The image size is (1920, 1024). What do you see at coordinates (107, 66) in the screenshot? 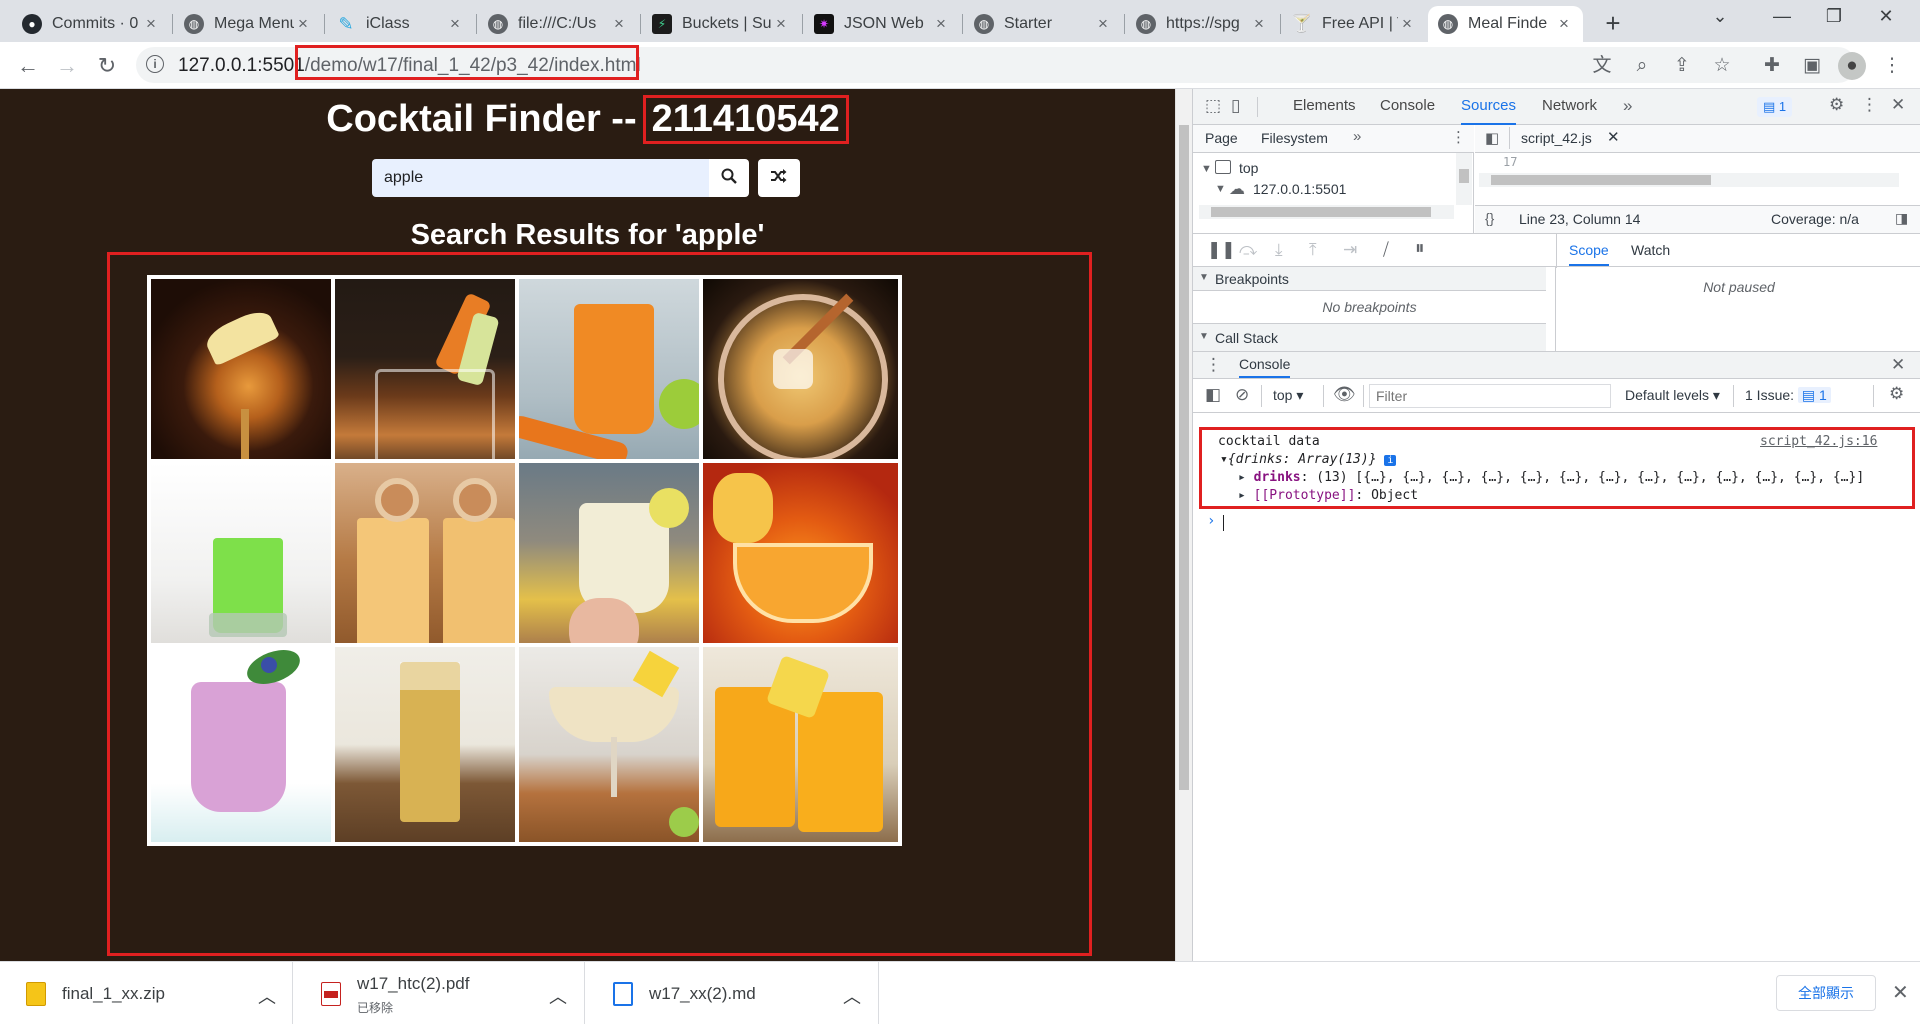
I see `reload-icon: ↻` at bounding box center [107, 66].